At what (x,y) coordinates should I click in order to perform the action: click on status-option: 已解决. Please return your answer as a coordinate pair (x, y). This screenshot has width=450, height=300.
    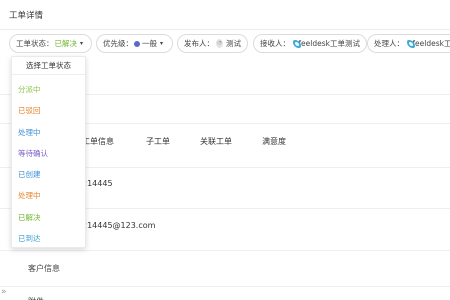
    Looking at the image, I should click on (29, 217).